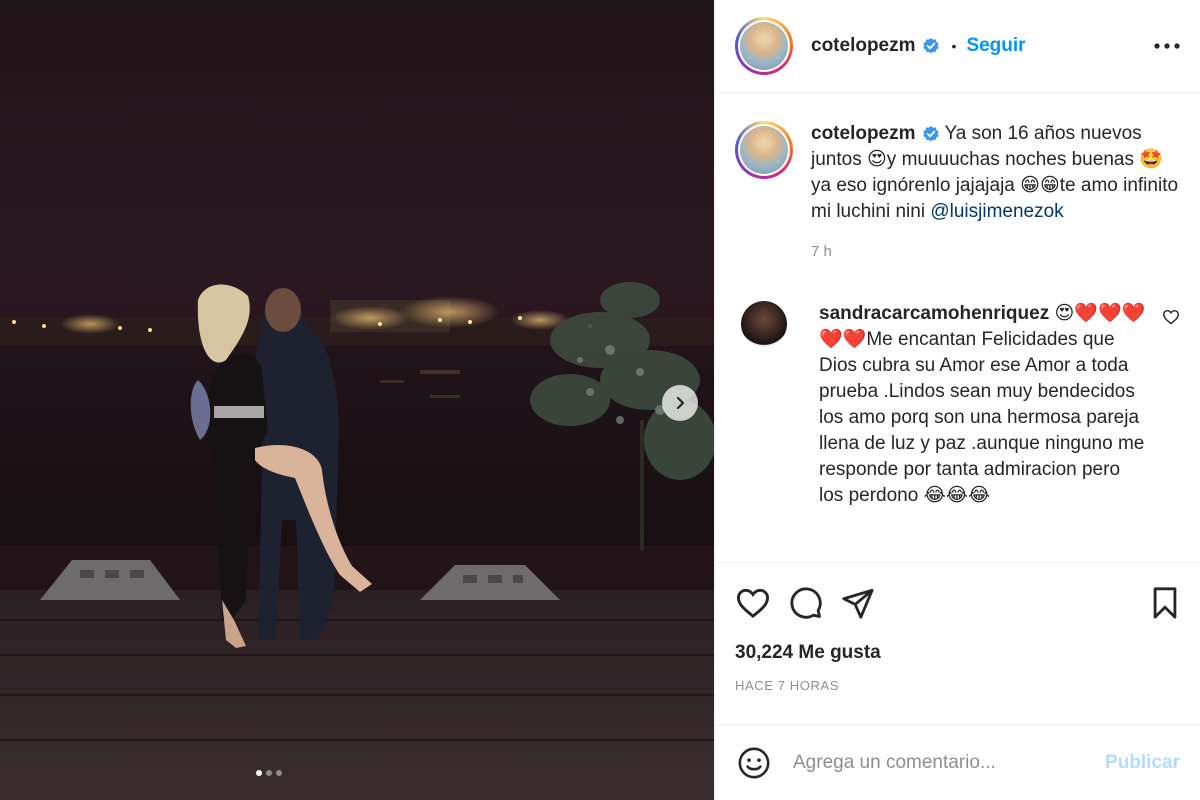 Image resolution: width=1200 pixels, height=800 pixels. I want to click on caption-author-avatar-image, so click(764, 150).